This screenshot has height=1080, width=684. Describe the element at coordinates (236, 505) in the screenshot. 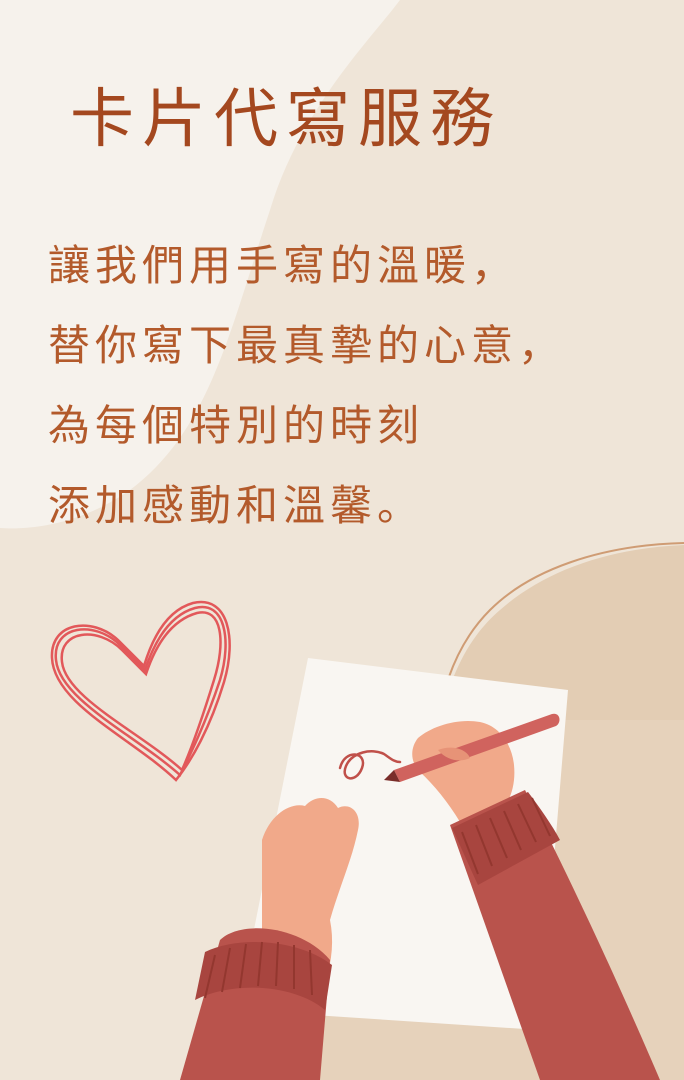

I see `body-line-4: 添加感動和溫馨。` at that location.